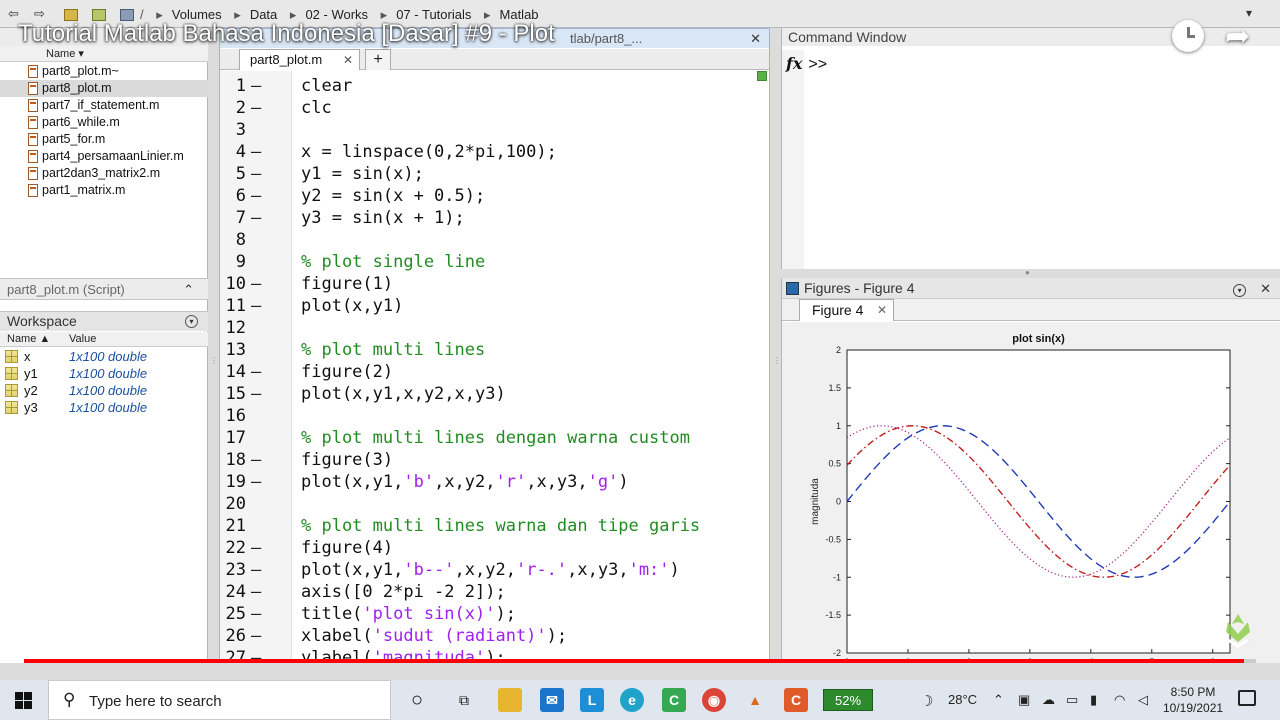 Image resolution: width=1280 pixels, height=720 pixels. Describe the element at coordinates (494, 130) in the screenshot. I see `code-line: 3` at that location.